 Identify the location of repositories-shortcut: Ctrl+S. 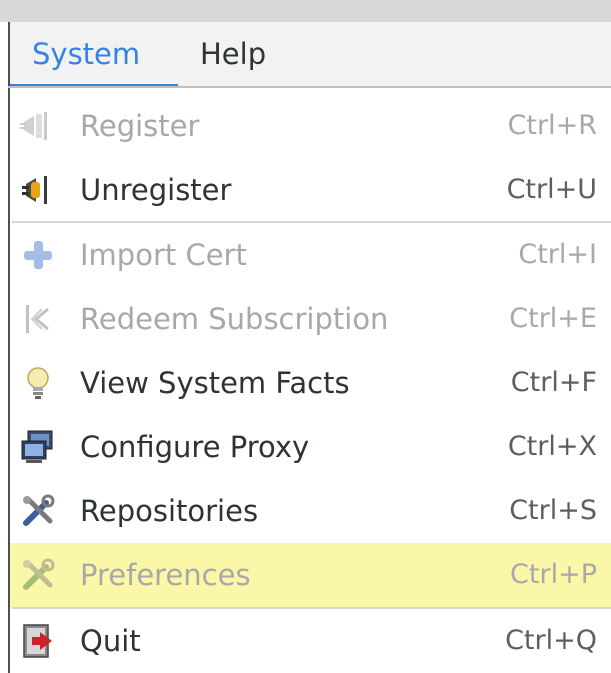
(553, 510).